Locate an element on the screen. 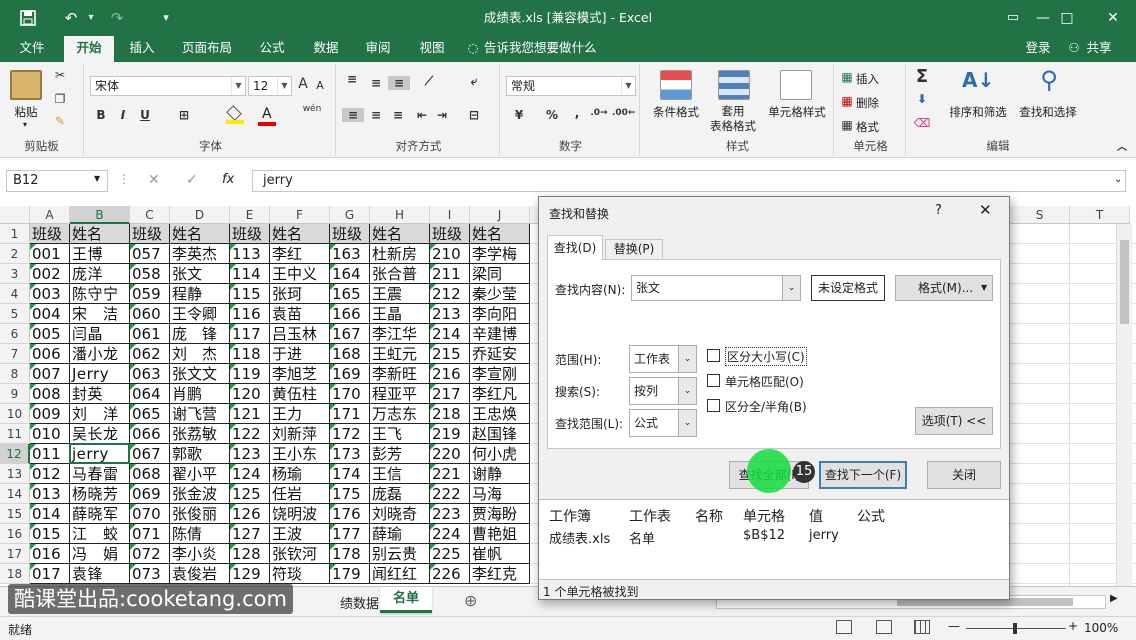 The image size is (1136, 640). merge-center-icon: ⊟ is located at coordinates (474, 115).